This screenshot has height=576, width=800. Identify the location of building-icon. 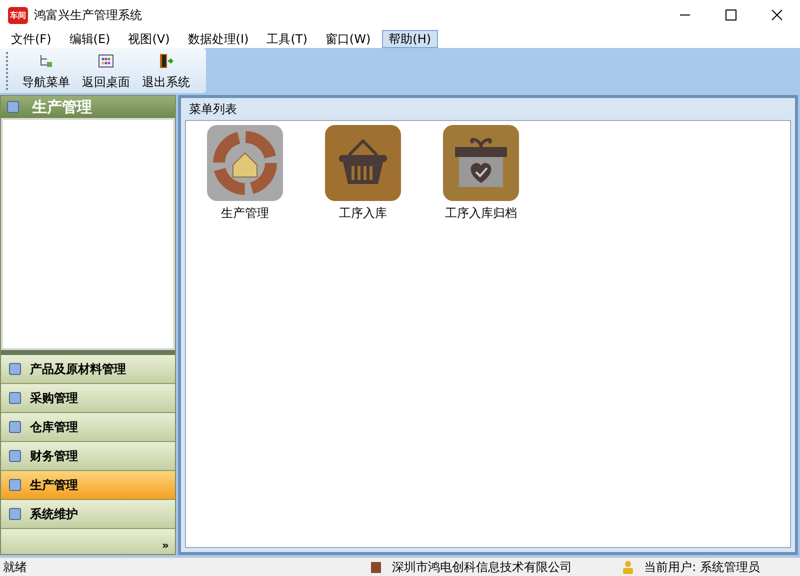
(376, 567).